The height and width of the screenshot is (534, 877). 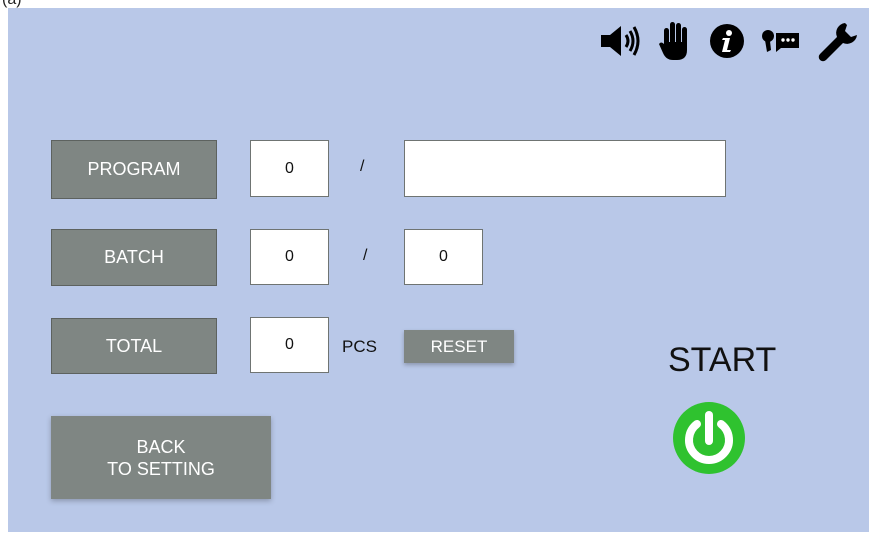 I want to click on total-count-field: 0, so click(x=289, y=345).